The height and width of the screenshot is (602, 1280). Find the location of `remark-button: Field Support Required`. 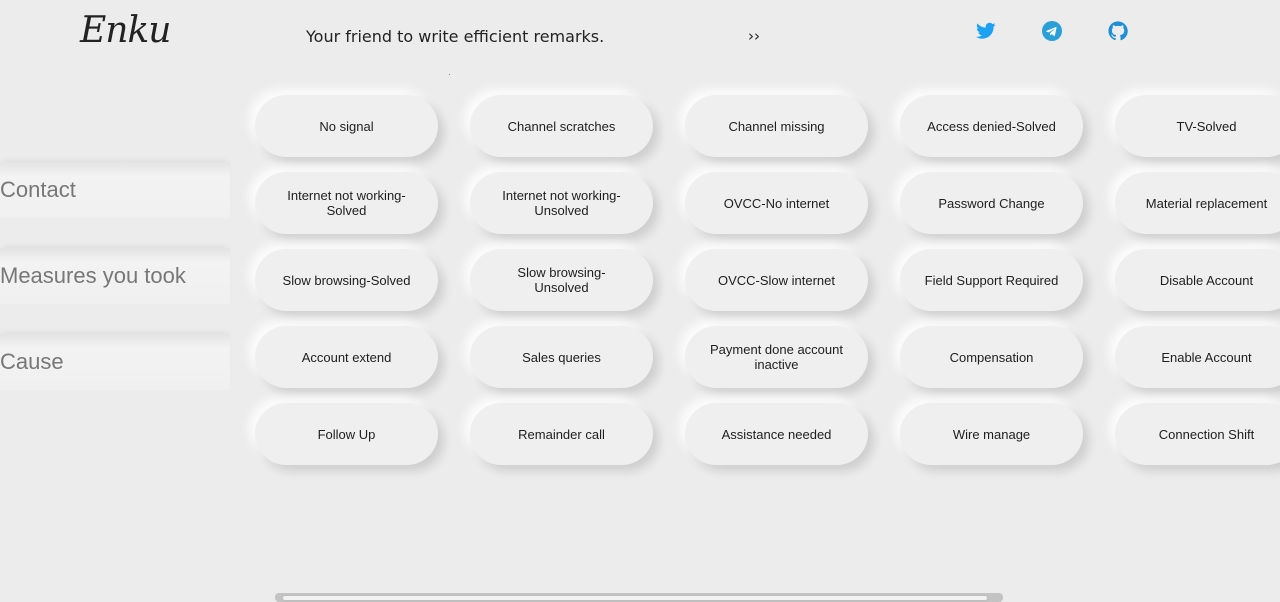

remark-button: Field Support Required is located at coordinates (991, 280).